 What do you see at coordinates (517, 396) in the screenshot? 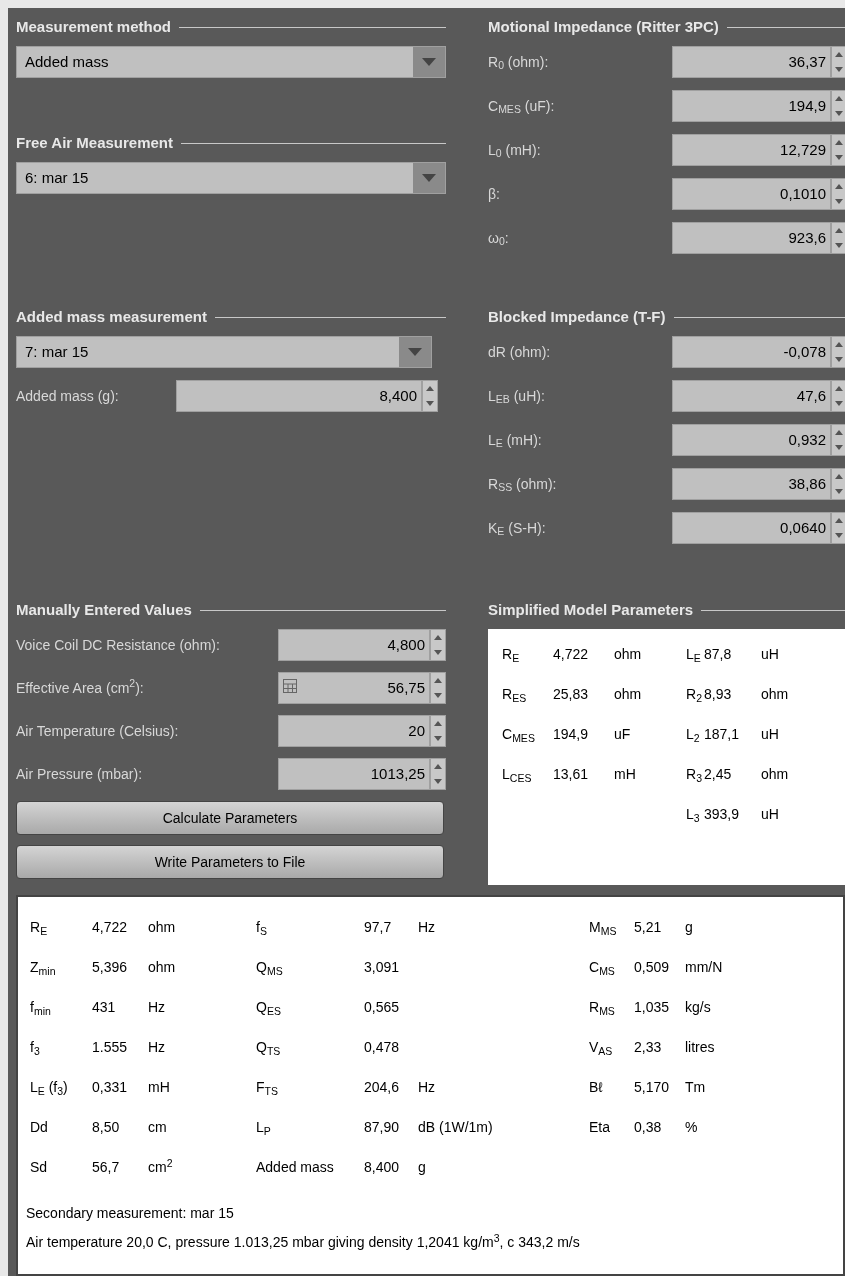
I see `field-label: L$_{EB}$ (uH):` at bounding box center [517, 396].